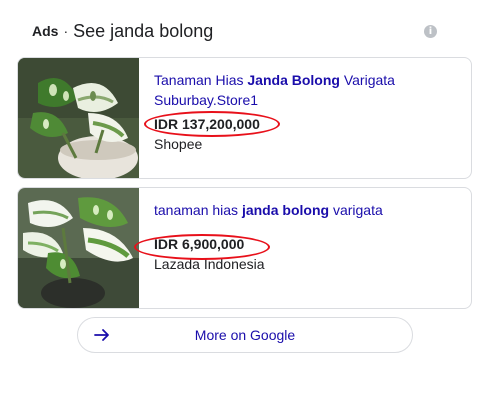 The width and height of the screenshot is (488, 400). I want to click on ads-header: Ads · See janda bolong, so click(122, 31).